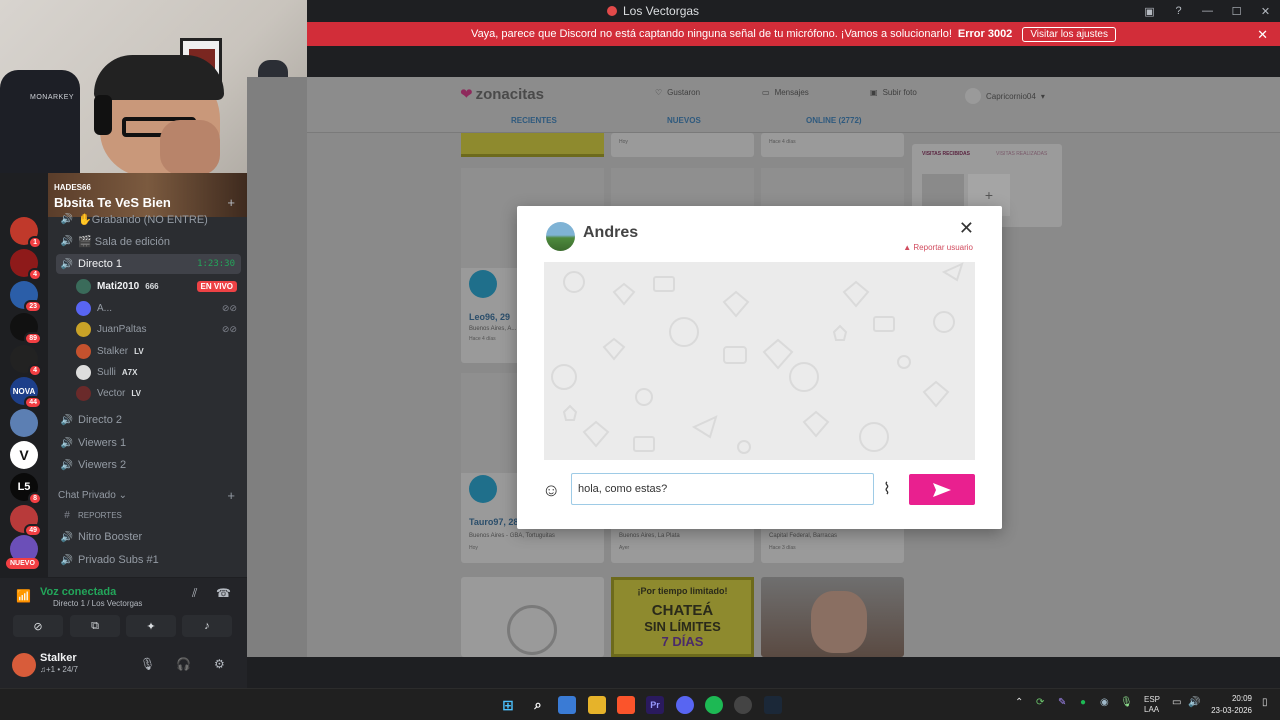  I want to click on close-icon: ✕, so click(966, 228).